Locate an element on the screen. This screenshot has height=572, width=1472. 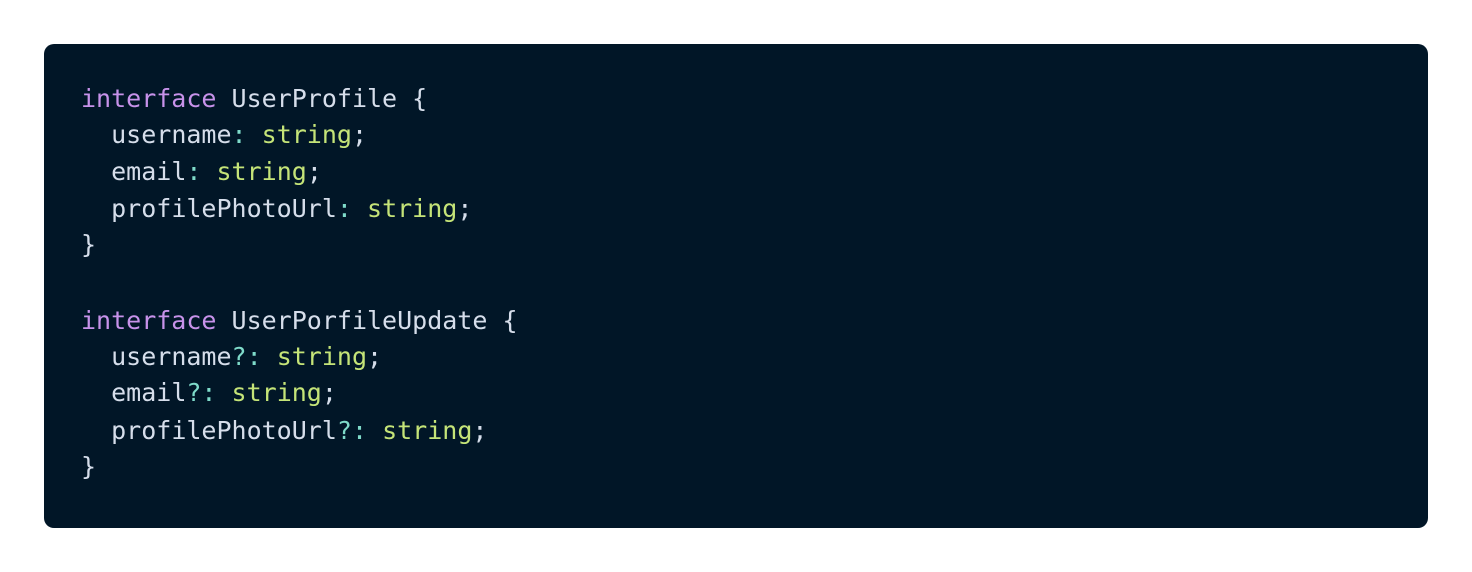
interface-name: UserProfile is located at coordinates (314, 98).